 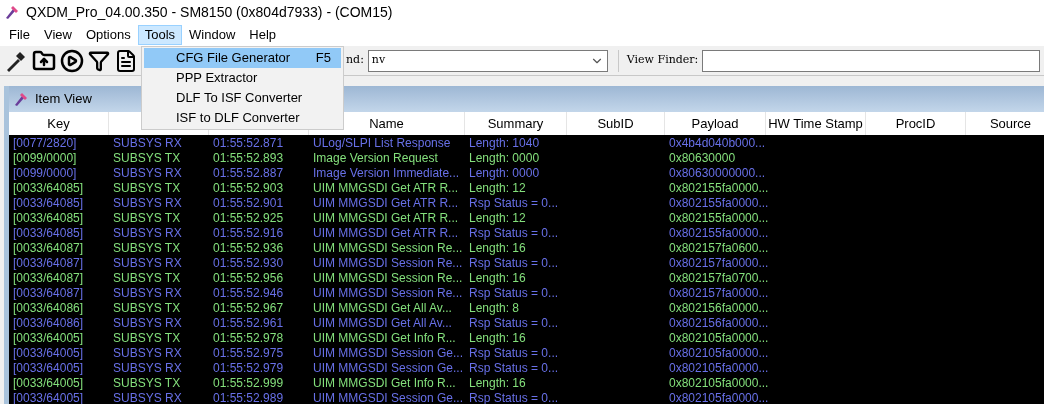 I want to click on play-icon, so click(x=72, y=60).